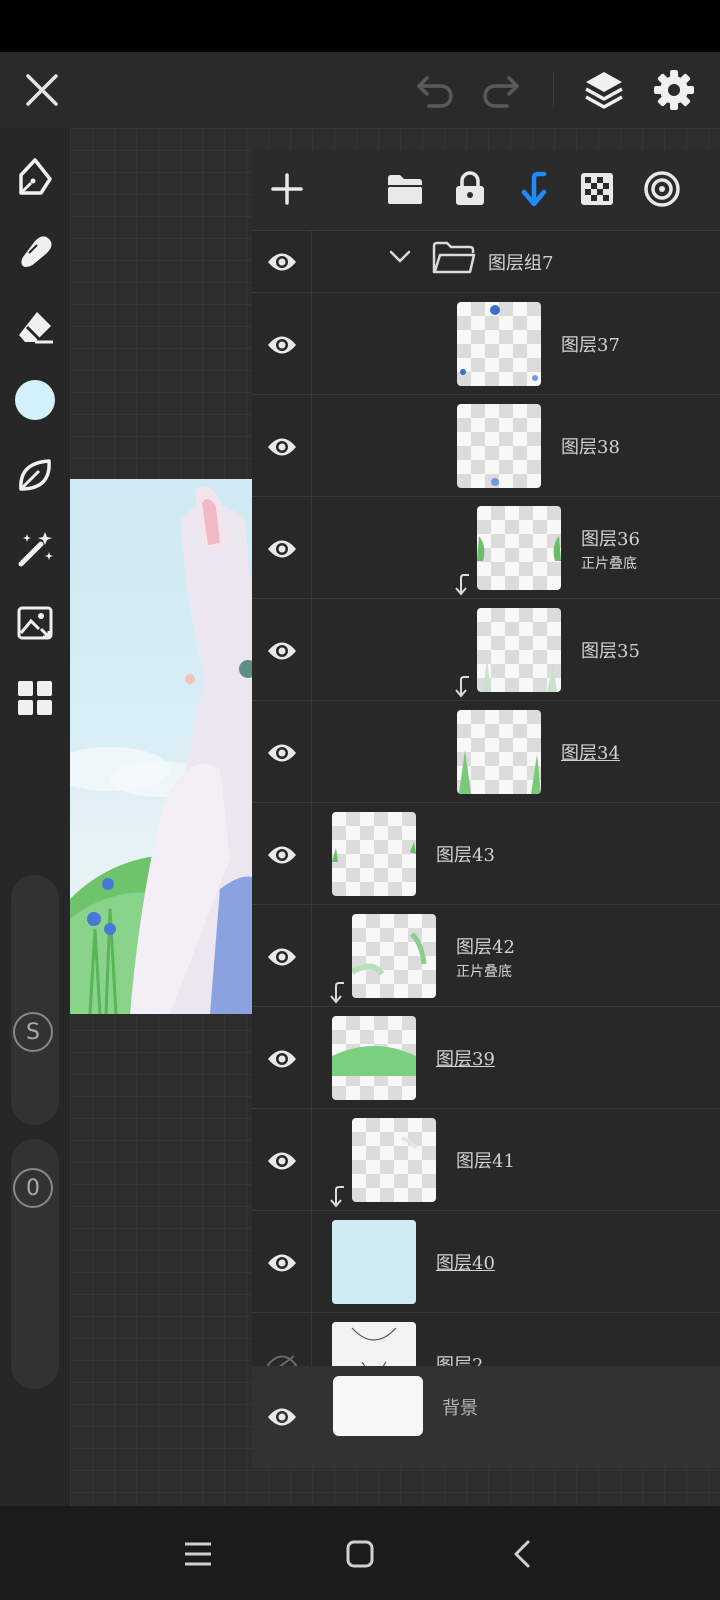  What do you see at coordinates (500, 90) in the screenshot?
I see `redo-icon` at bounding box center [500, 90].